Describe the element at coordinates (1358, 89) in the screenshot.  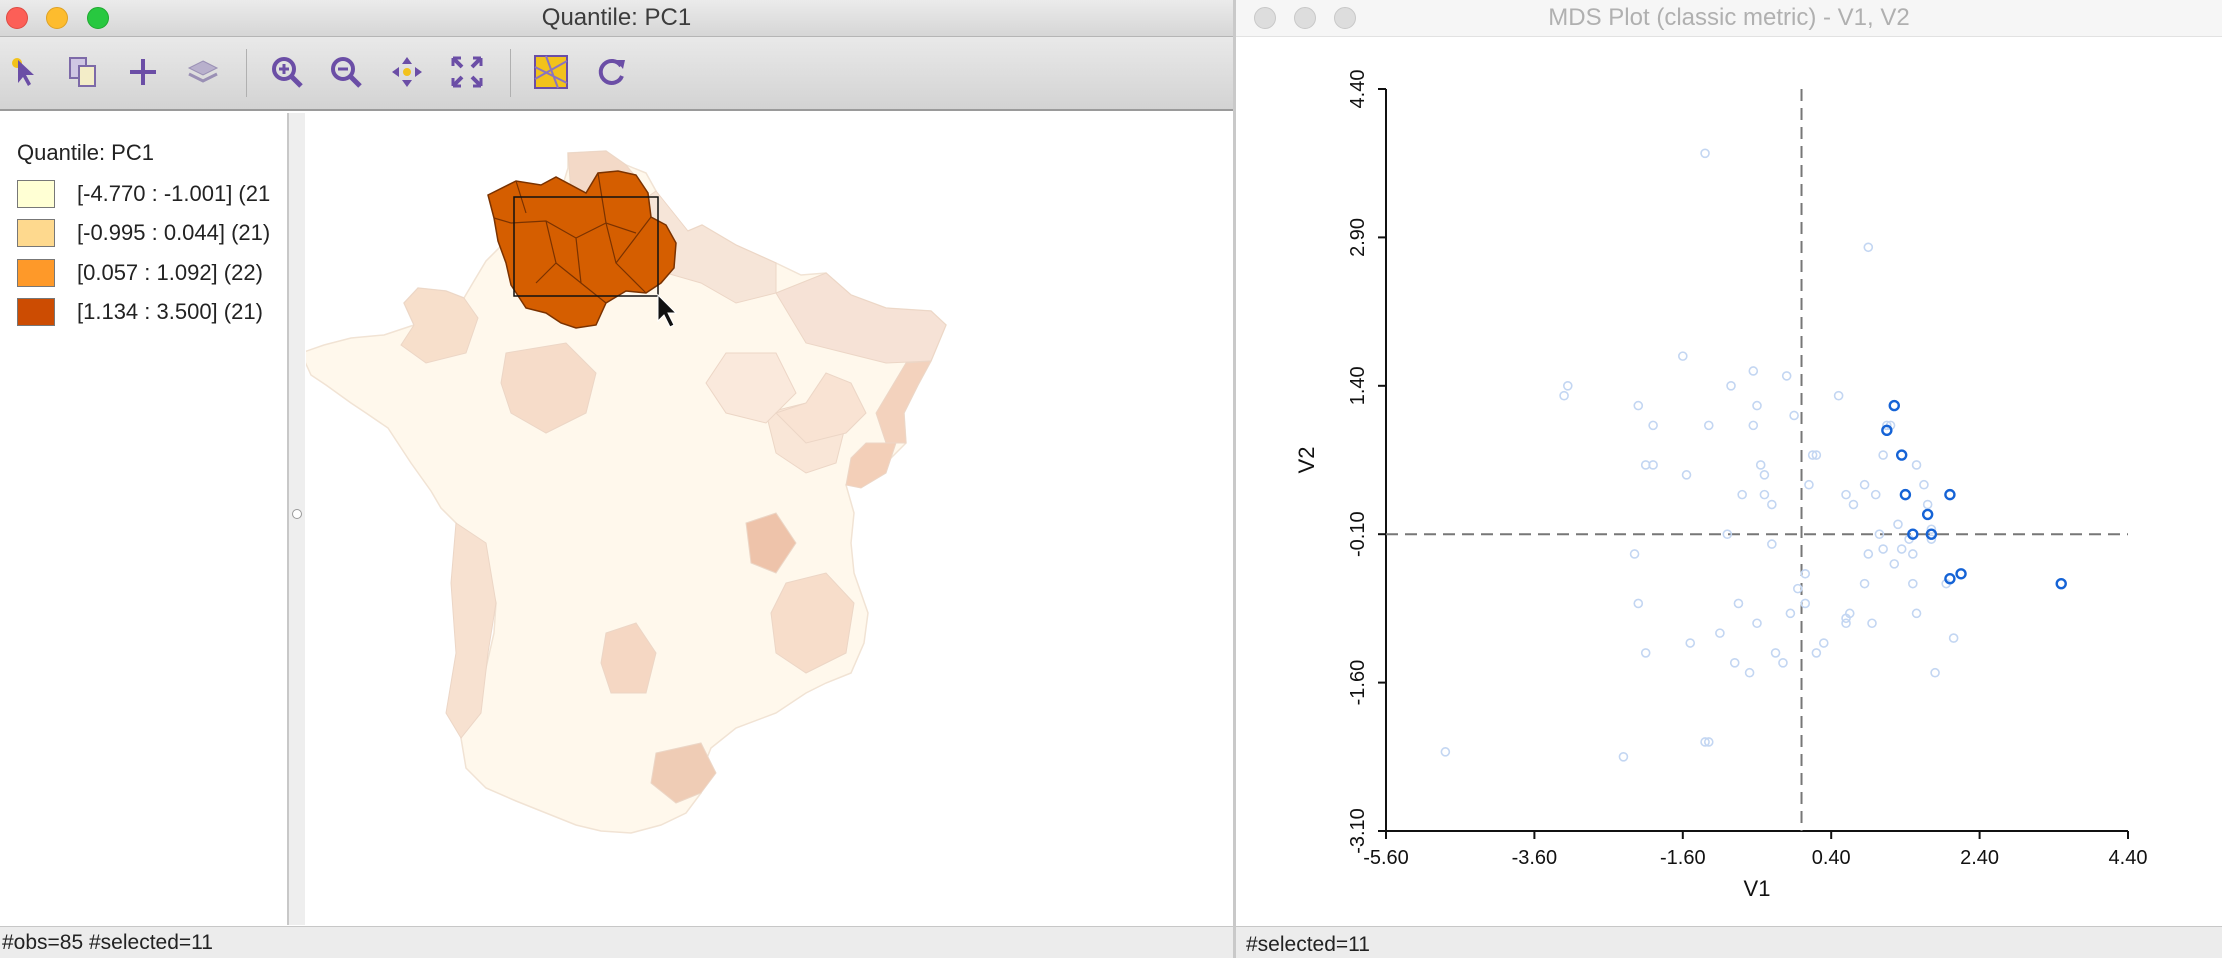
I see `y-tick-label: 4.40` at that location.